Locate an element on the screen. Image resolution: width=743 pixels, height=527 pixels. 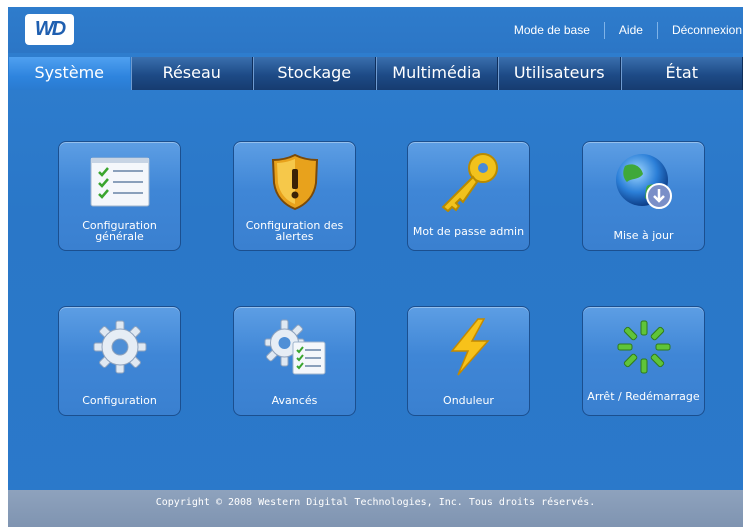
tab-status: État is located at coordinates (681, 73).